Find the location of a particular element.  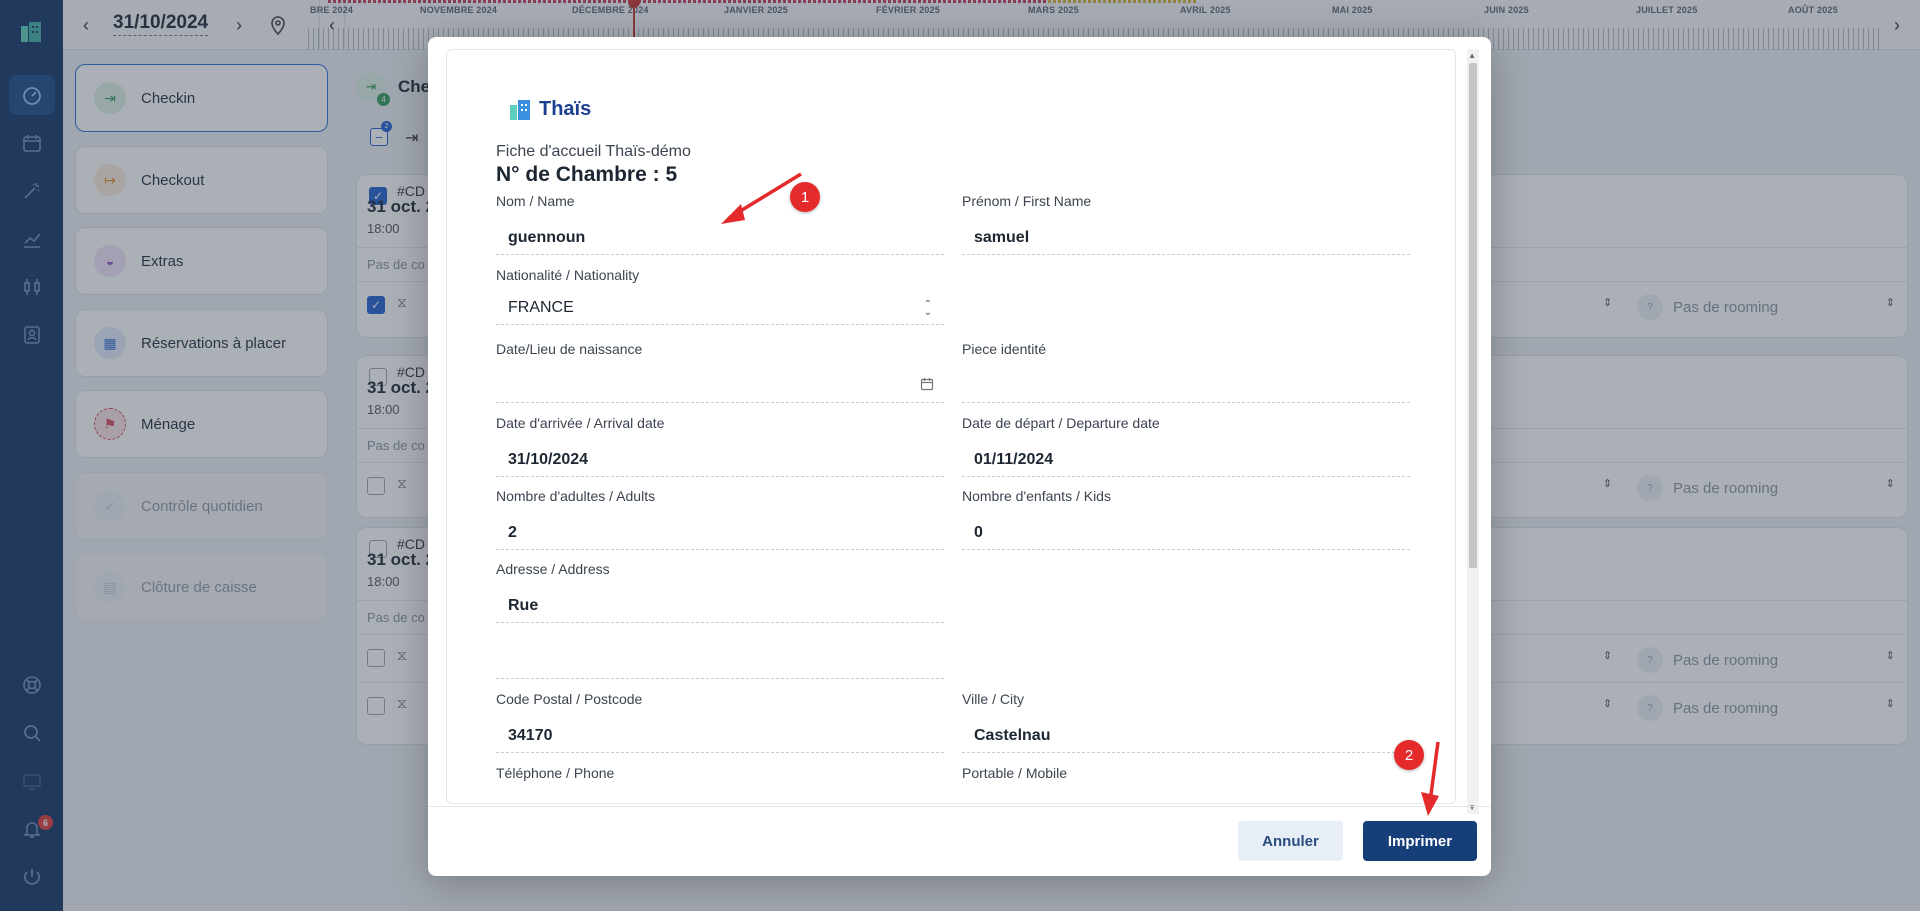

field-prenom: Prénom / First Name samuel is located at coordinates (1186, 224).